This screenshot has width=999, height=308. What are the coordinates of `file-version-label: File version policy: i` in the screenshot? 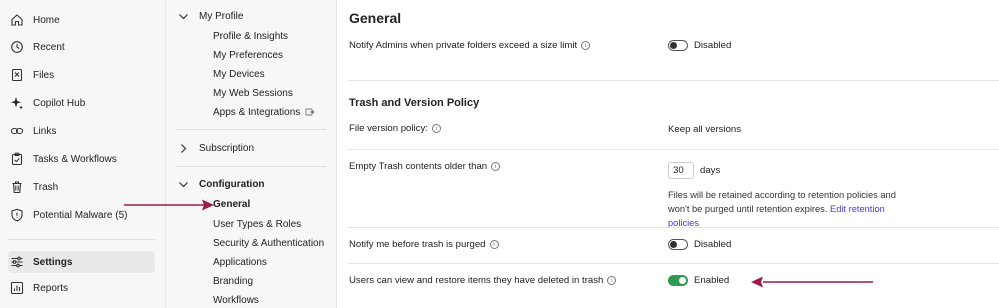 It's located at (395, 128).